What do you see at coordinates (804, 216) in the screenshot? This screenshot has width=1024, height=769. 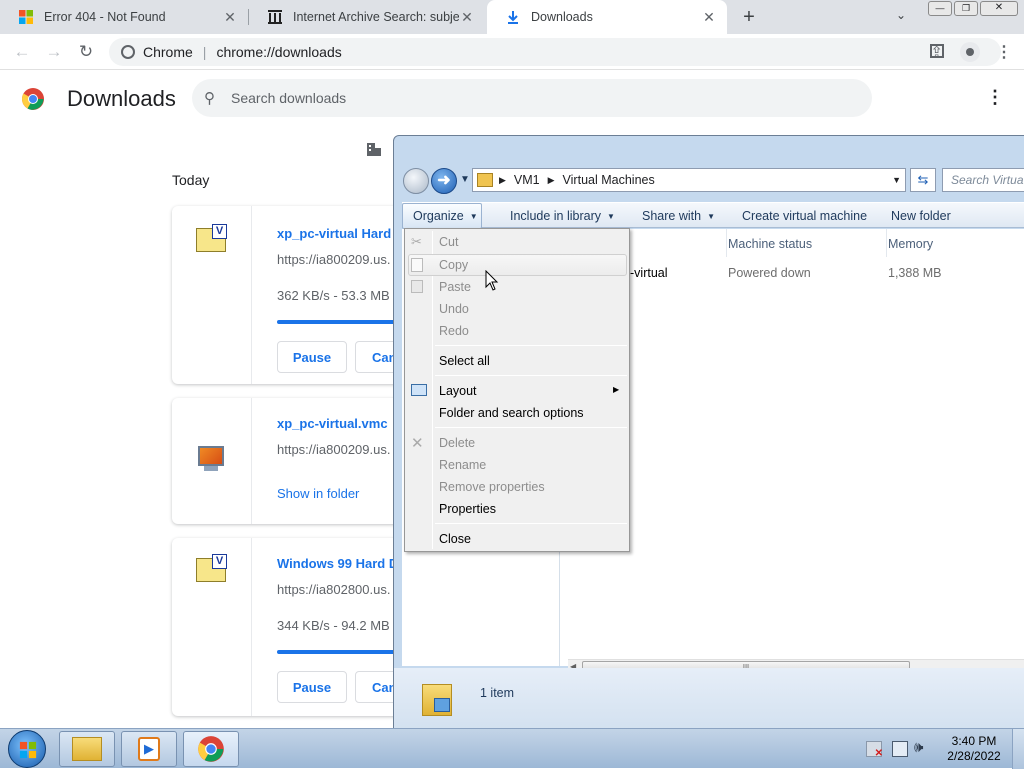 I see `create-virtual-machine-button: Create virtual machine` at bounding box center [804, 216].